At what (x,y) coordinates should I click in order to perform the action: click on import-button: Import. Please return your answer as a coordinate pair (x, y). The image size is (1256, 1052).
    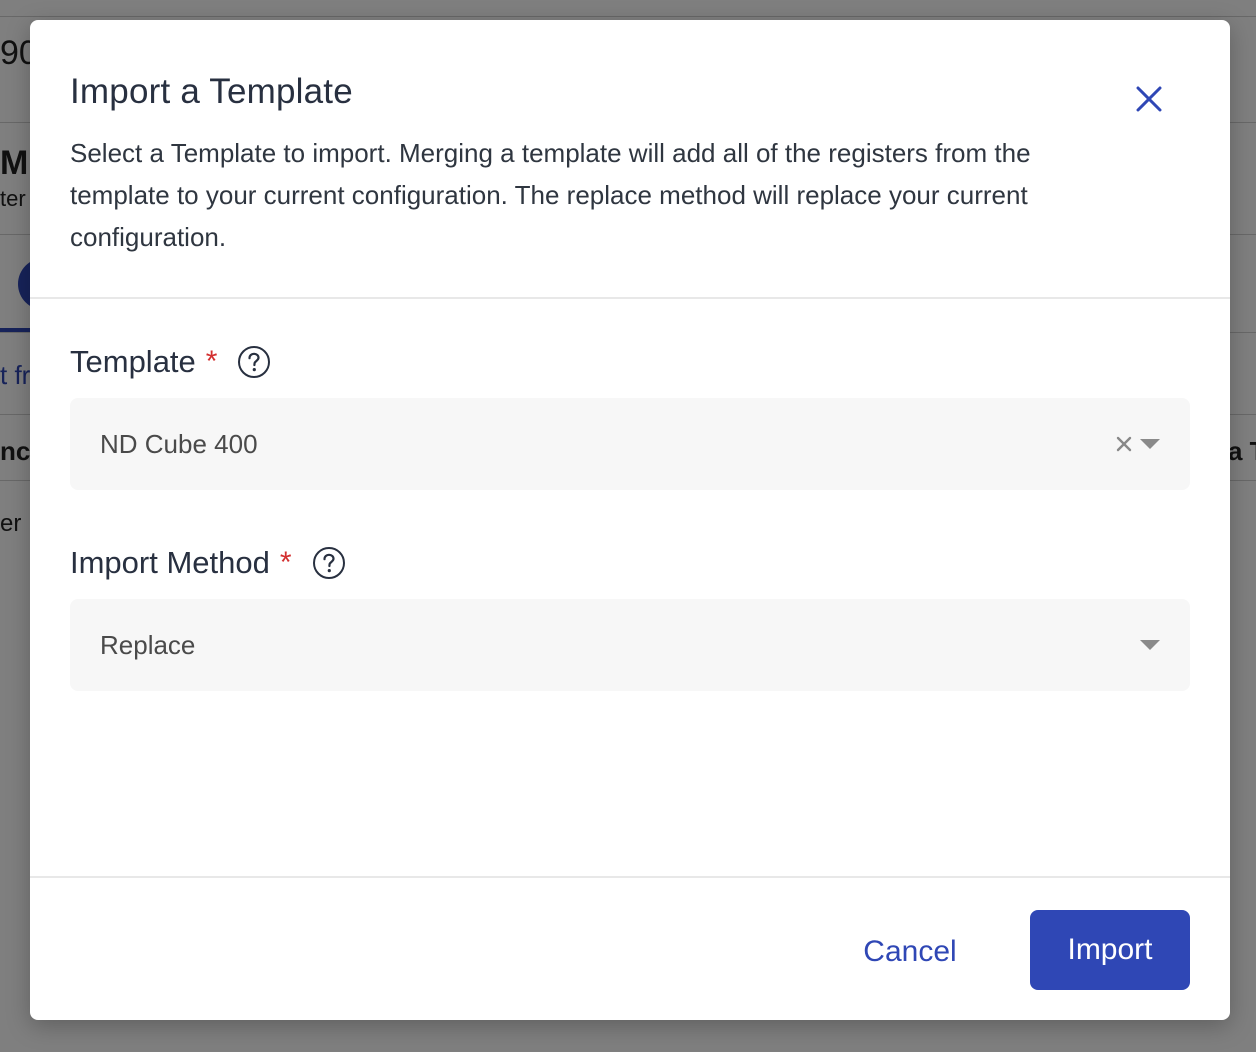
    Looking at the image, I should click on (1110, 950).